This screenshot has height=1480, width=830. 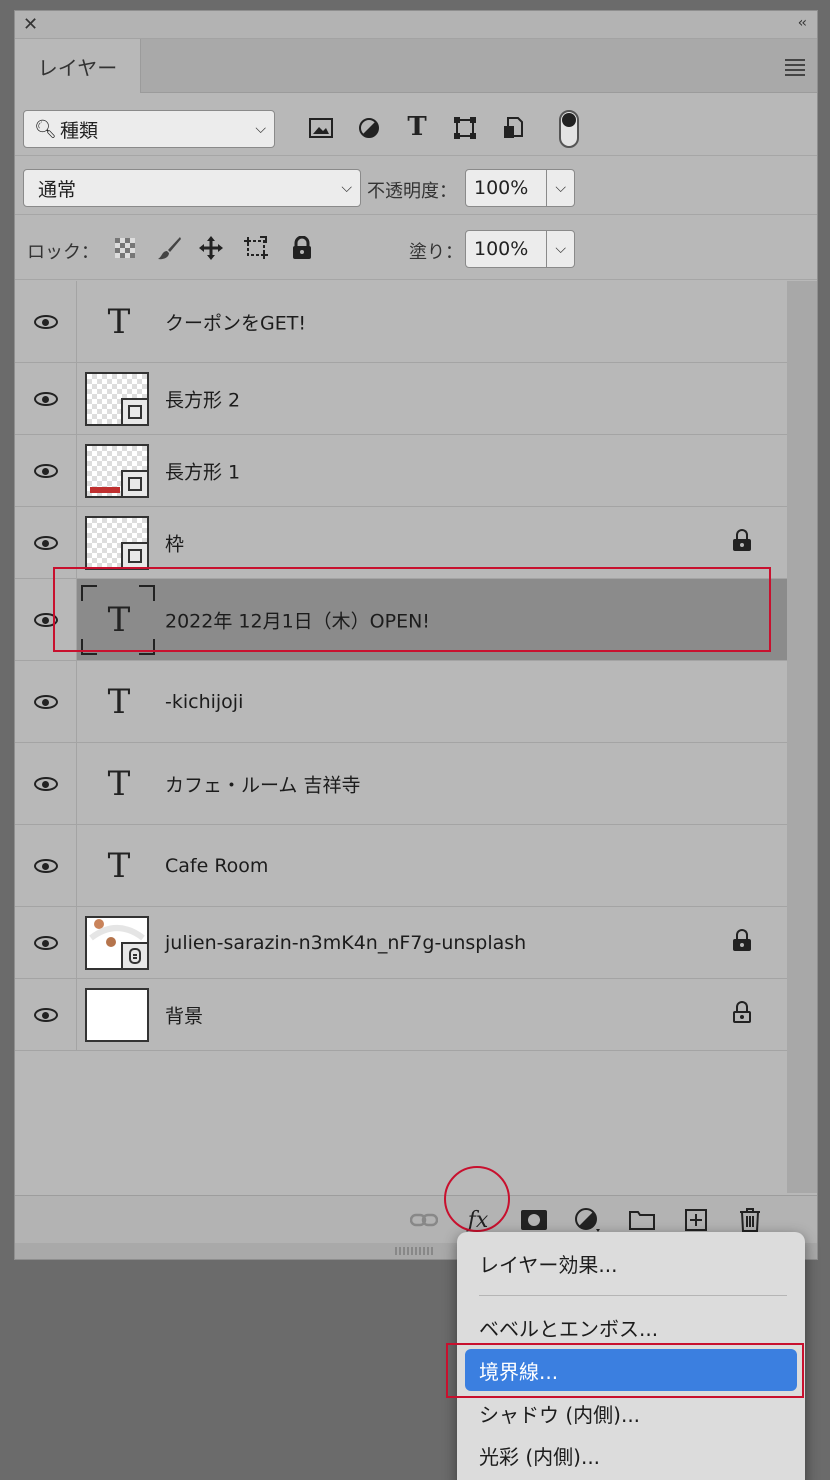 I want to click on lock-position-move-icon, so click(x=211, y=248).